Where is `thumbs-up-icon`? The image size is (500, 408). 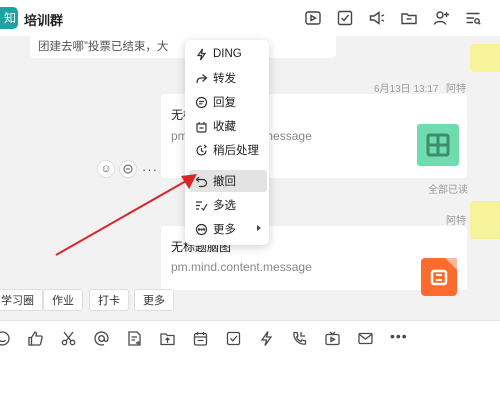 thumbs-up-icon is located at coordinates (35, 338).